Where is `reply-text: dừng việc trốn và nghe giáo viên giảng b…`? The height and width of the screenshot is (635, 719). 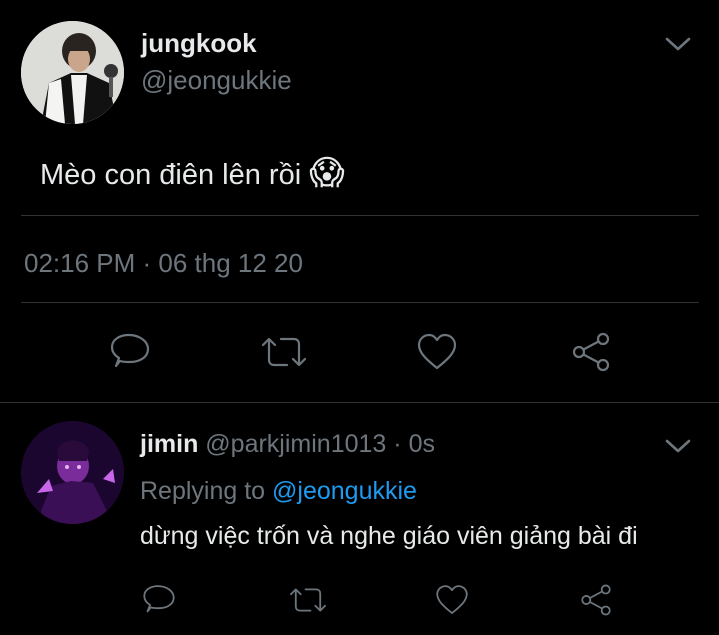 reply-text: dừng việc trốn và nghe giáo viên giảng b… is located at coordinates (389, 536).